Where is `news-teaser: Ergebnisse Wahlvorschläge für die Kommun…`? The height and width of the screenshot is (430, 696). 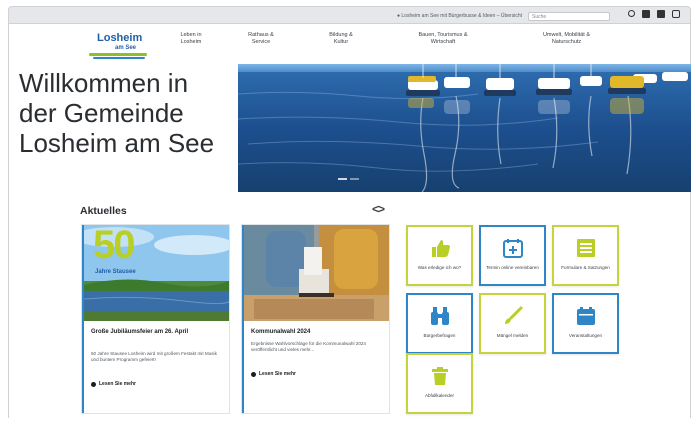
news-teaser: Ergebnisse Wahlvorschläge für die Kommun… is located at coordinates (308, 347).